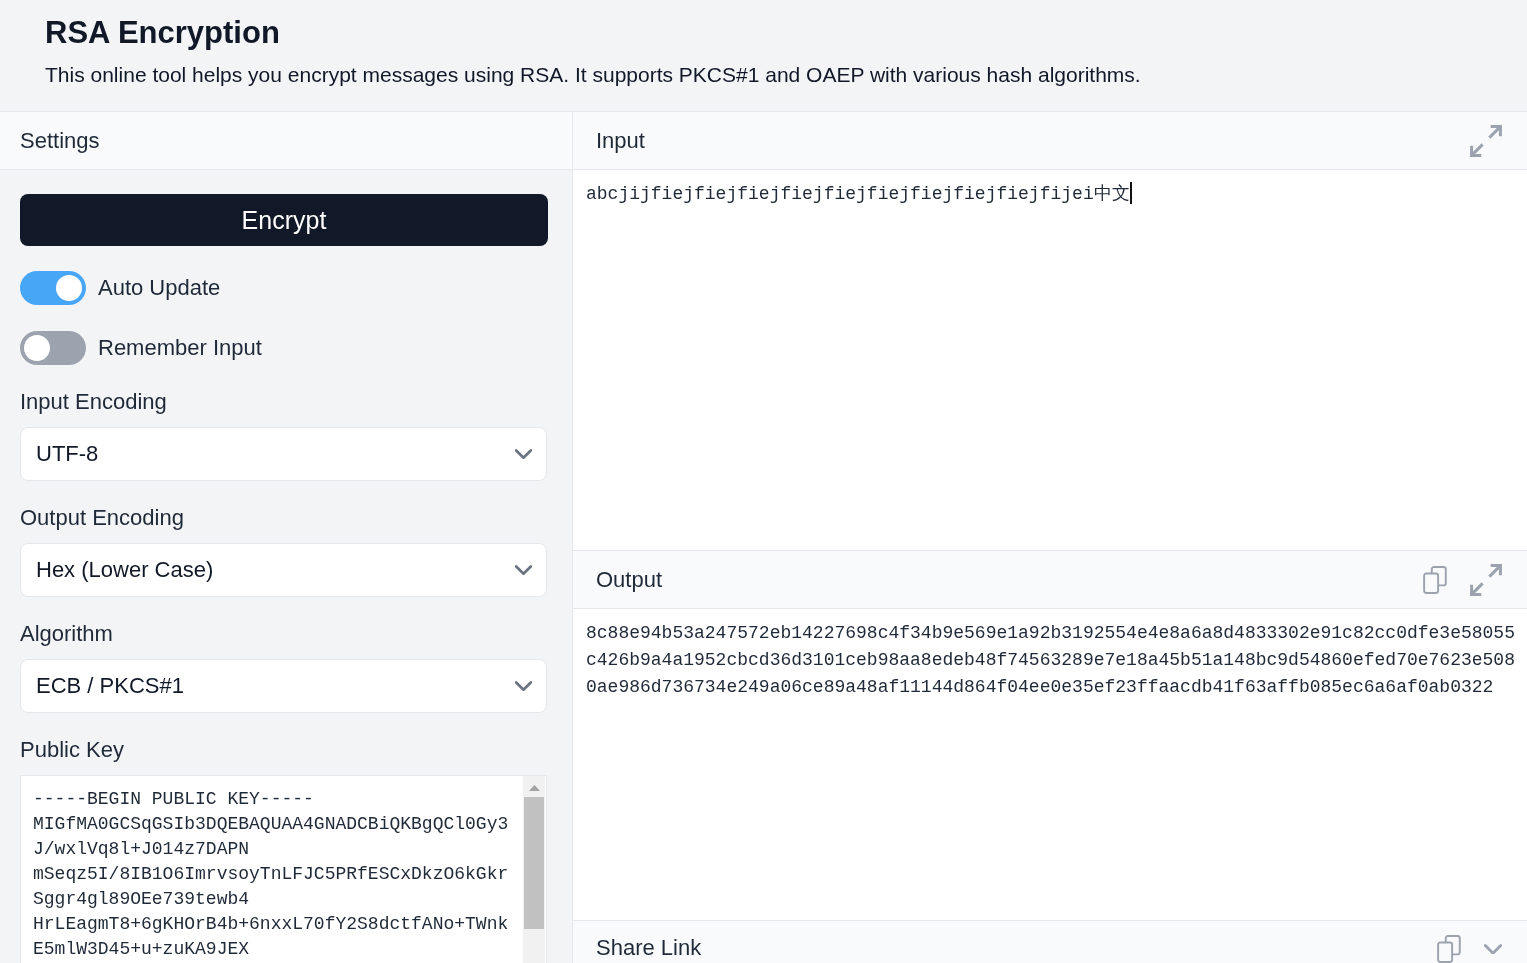 The image size is (1527, 963). Describe the element at coordinates (72, 750) in the screenshot. I see `field-label: Public Key` at that location.